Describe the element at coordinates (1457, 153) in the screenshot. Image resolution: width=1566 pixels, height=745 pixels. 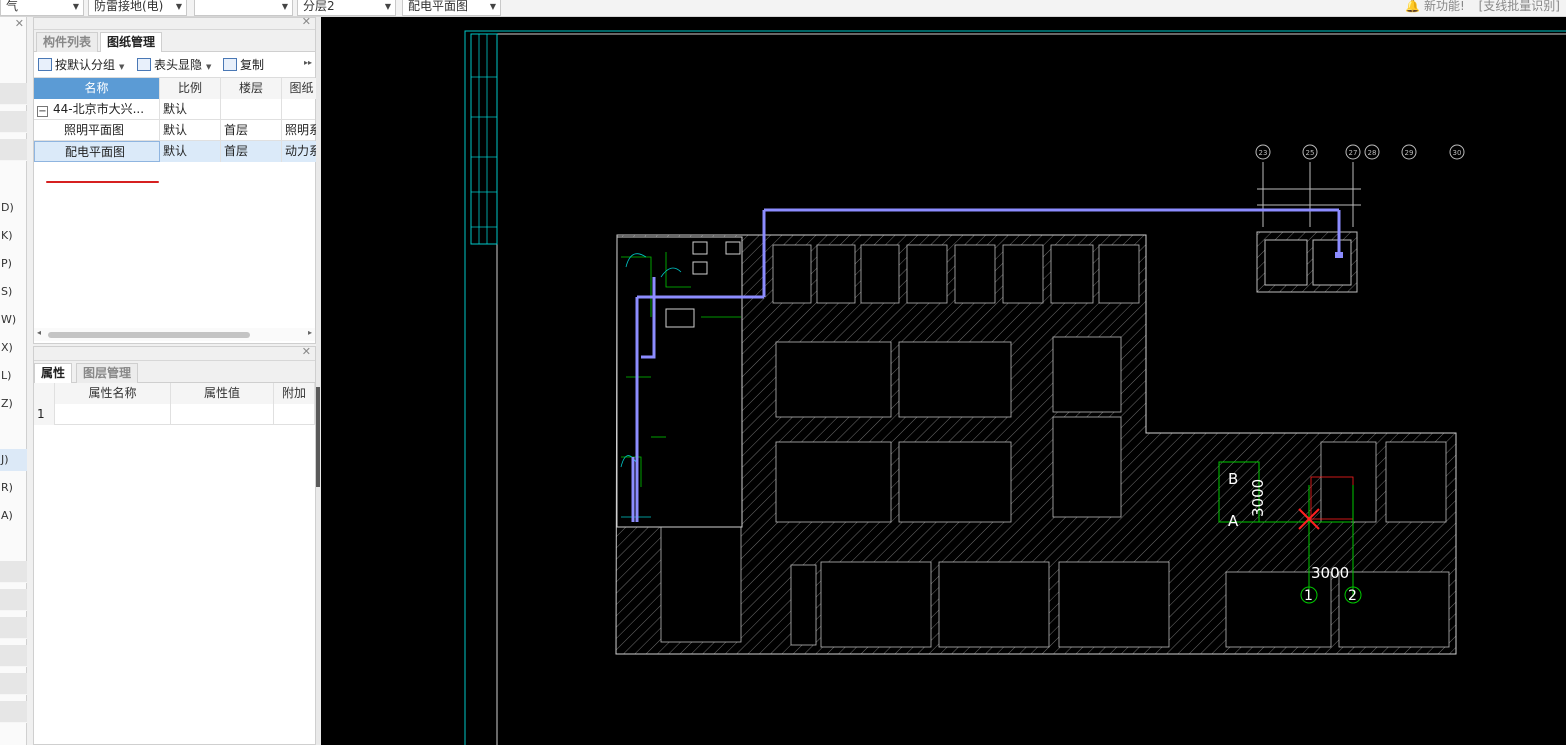
I see `axis-label: 30` at that location.